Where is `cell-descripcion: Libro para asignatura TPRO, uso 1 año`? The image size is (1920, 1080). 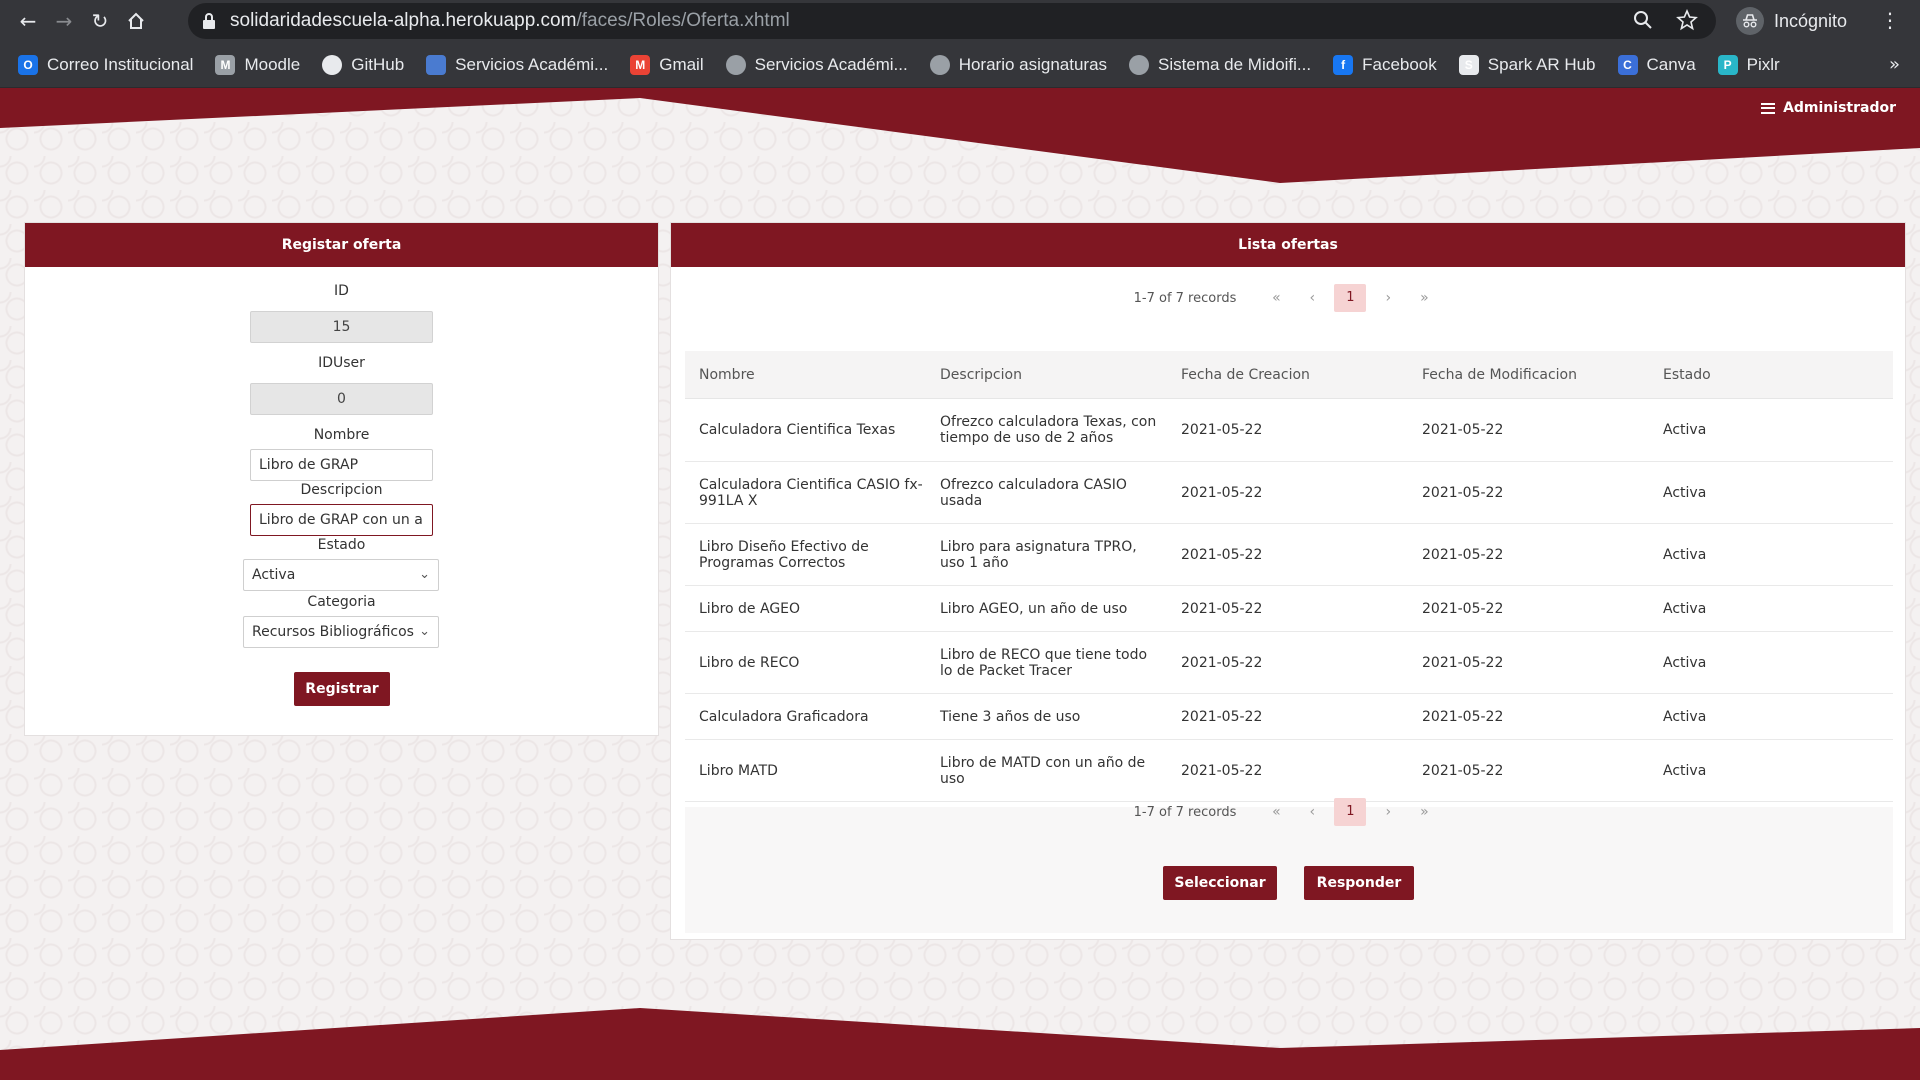
cell-descripcion: Libro para asignatura TPRO, uso 1 año is located at coordinates (1038, 554).